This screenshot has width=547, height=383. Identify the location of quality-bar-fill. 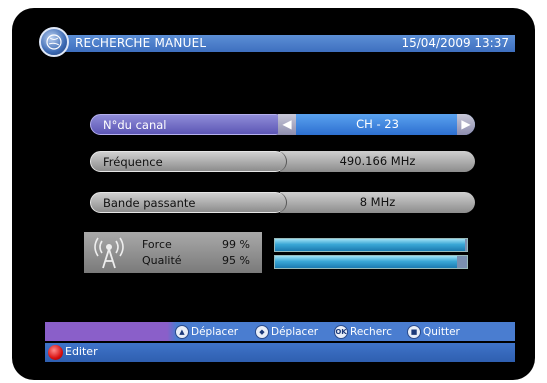
(366, 262).